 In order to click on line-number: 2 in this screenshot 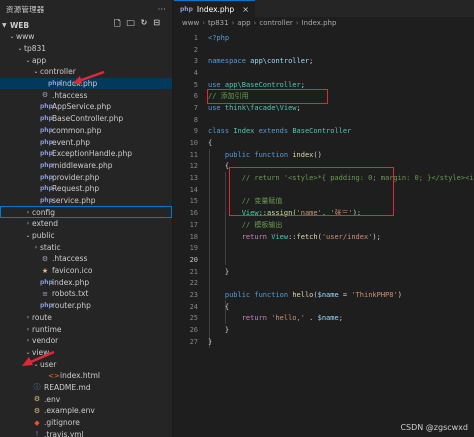, I will do `click(195, 49)`.